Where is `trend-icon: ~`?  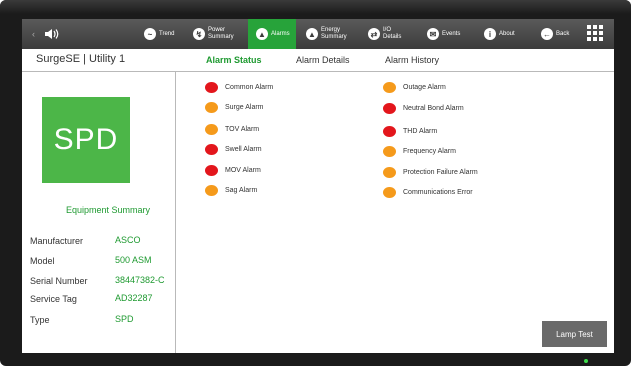
trend-icon: ~ is located at coordinates (150, 34).